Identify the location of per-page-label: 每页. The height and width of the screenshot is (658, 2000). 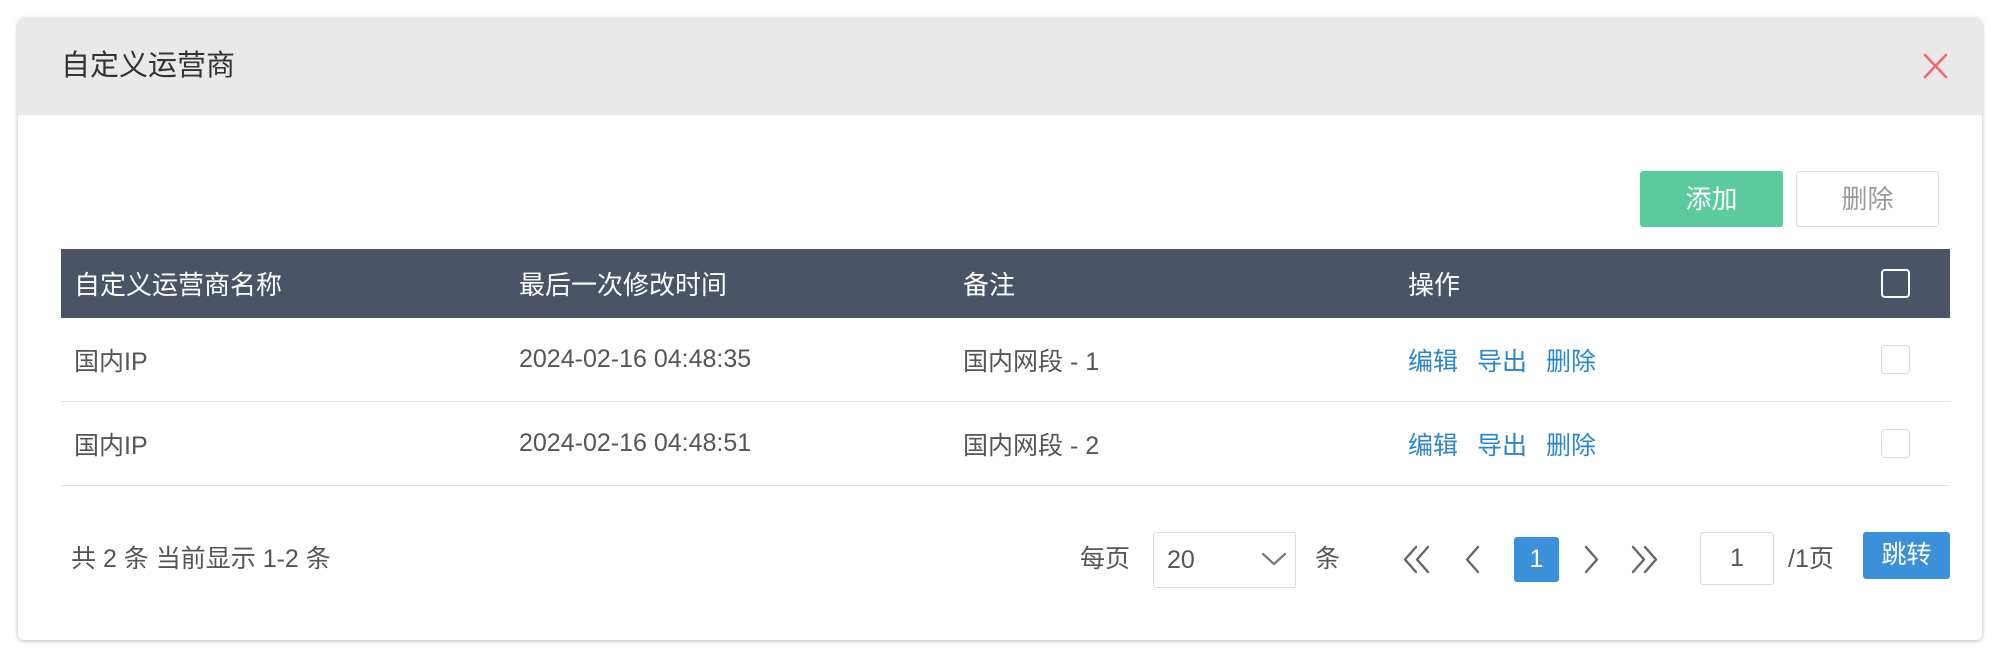
(1105, 559).